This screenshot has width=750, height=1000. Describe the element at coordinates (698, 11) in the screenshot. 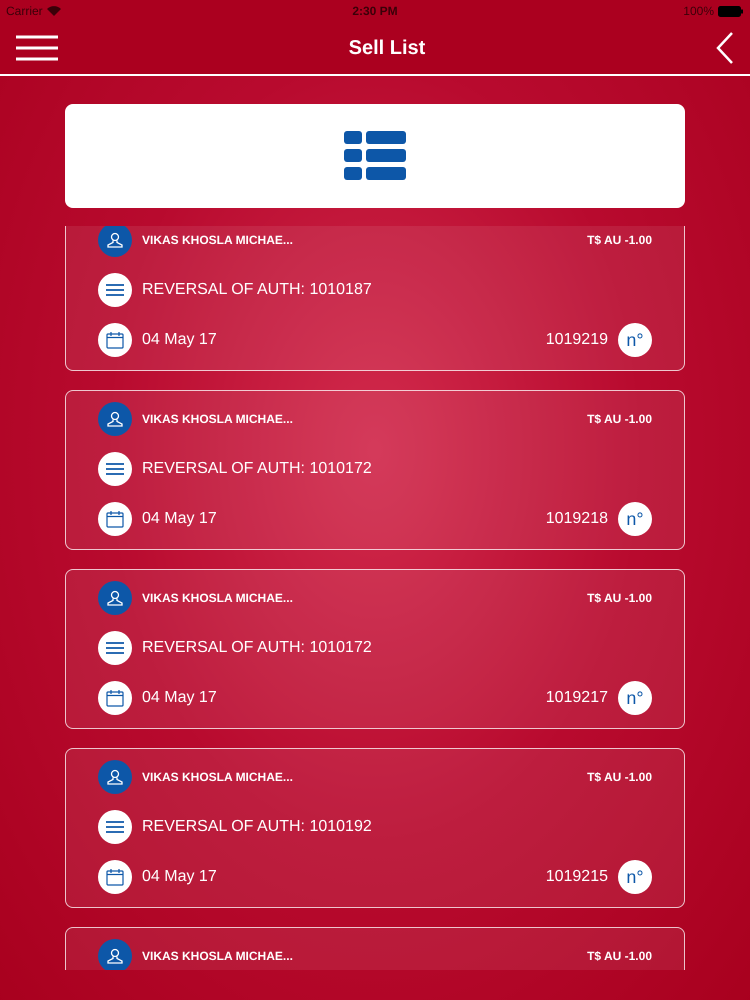

I see `battery-level: 100%` at that location.